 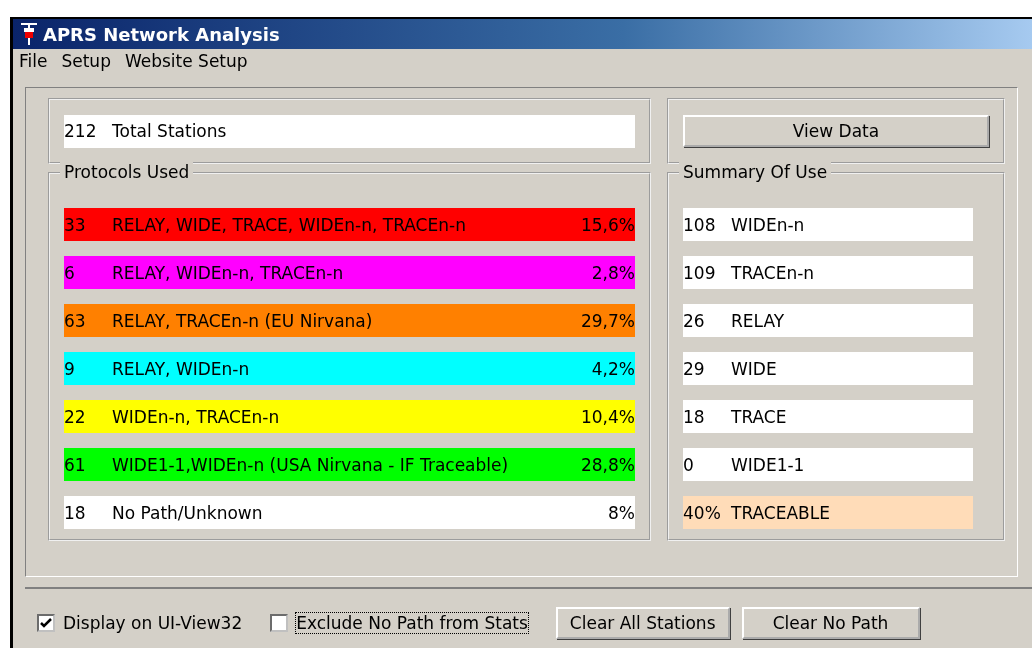 What do you see at coordinates (694, 368) in the screenshot?
I see `summary-count: 29` at bounding box center [694, 368].